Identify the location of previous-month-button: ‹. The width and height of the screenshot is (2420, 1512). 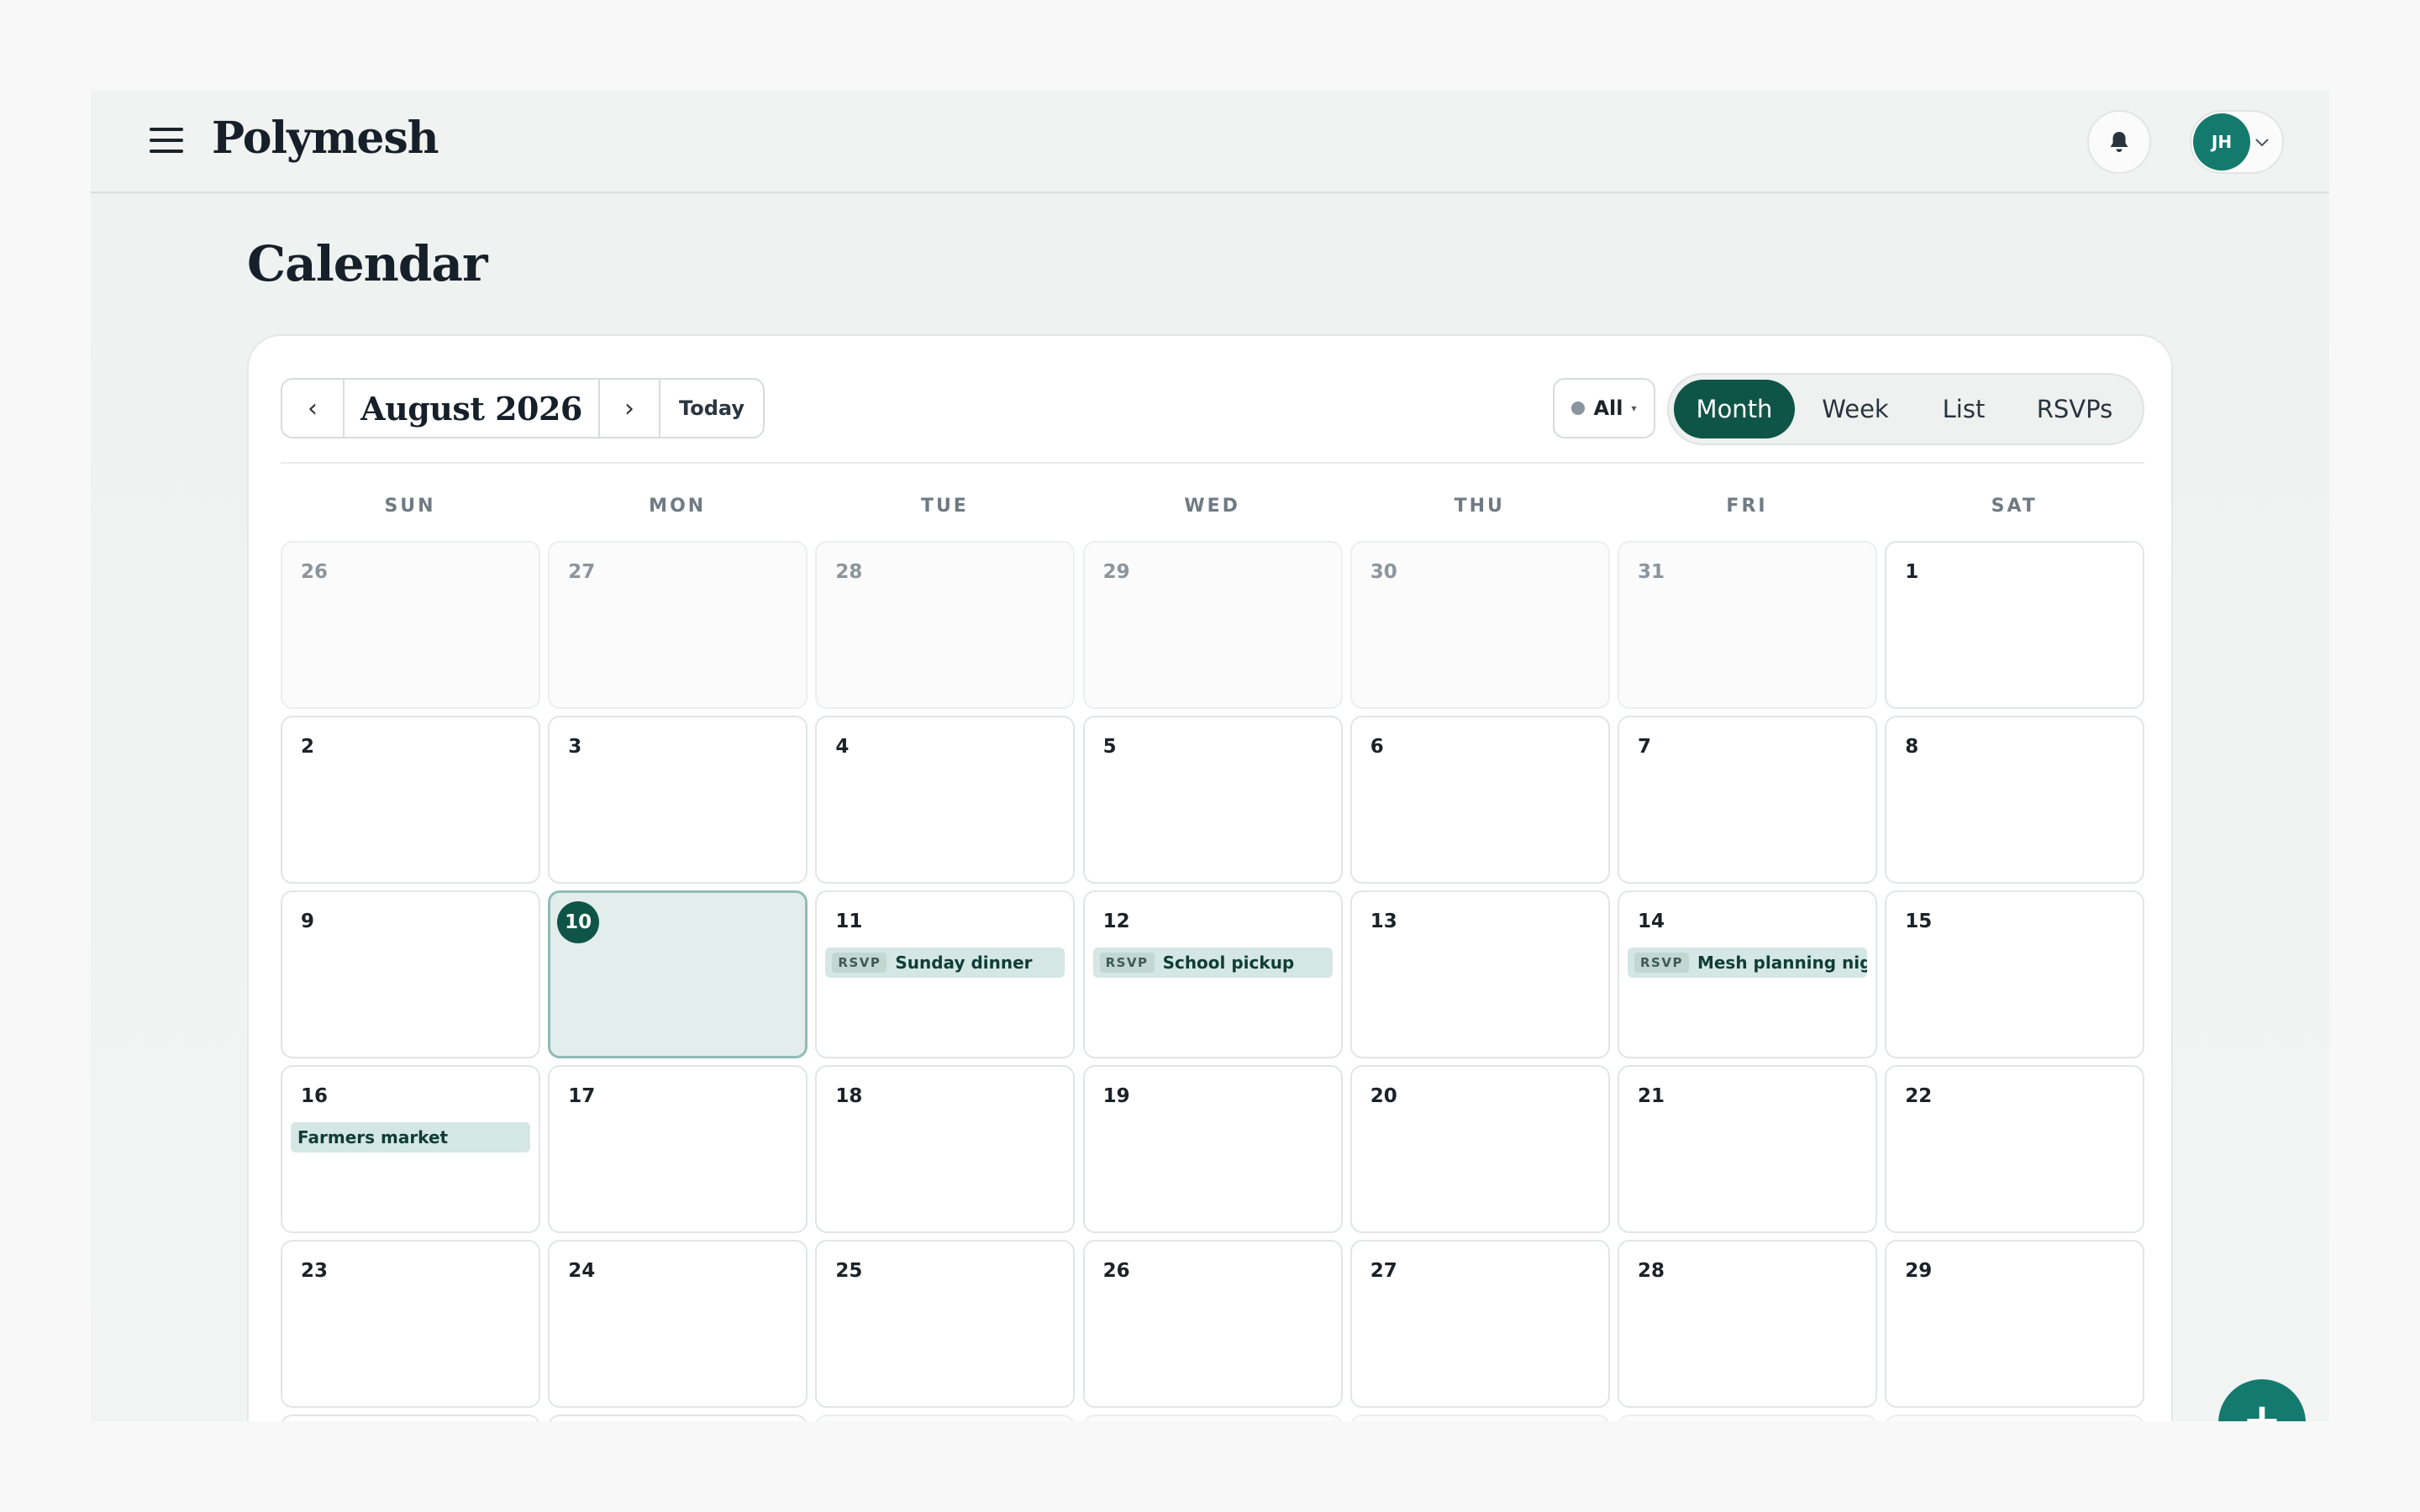
(314, 408).